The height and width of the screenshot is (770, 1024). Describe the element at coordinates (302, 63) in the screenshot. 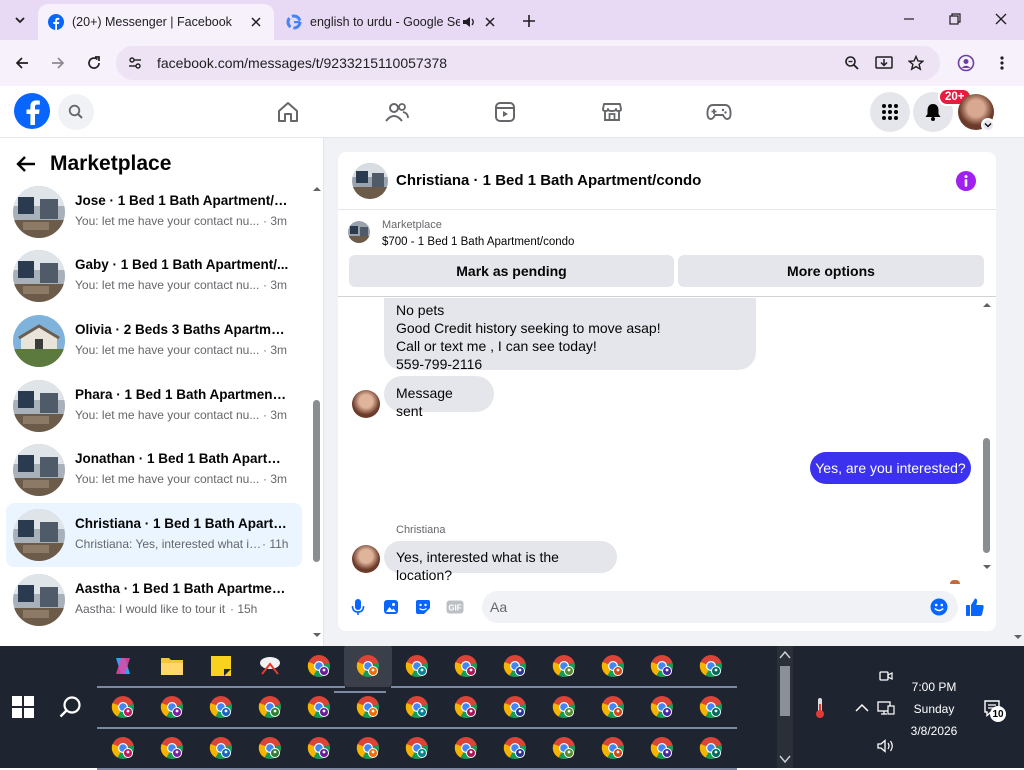

I see `url-text: facebook.com/messages/t/9233215110057378` at that location.